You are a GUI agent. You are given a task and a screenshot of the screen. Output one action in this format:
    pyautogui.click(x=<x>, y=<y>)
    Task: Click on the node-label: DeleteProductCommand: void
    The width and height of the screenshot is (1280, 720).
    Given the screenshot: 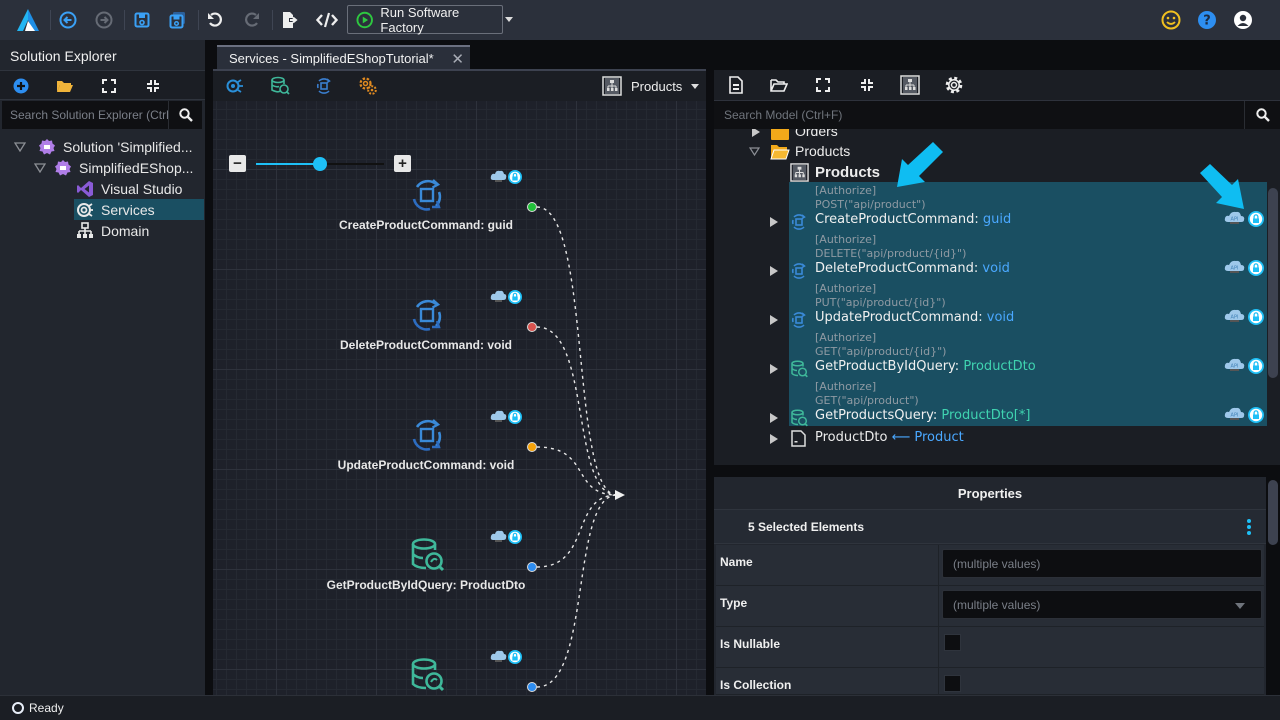 What is the action you would take?
    pyautogui.click(x=426, y=345)
    